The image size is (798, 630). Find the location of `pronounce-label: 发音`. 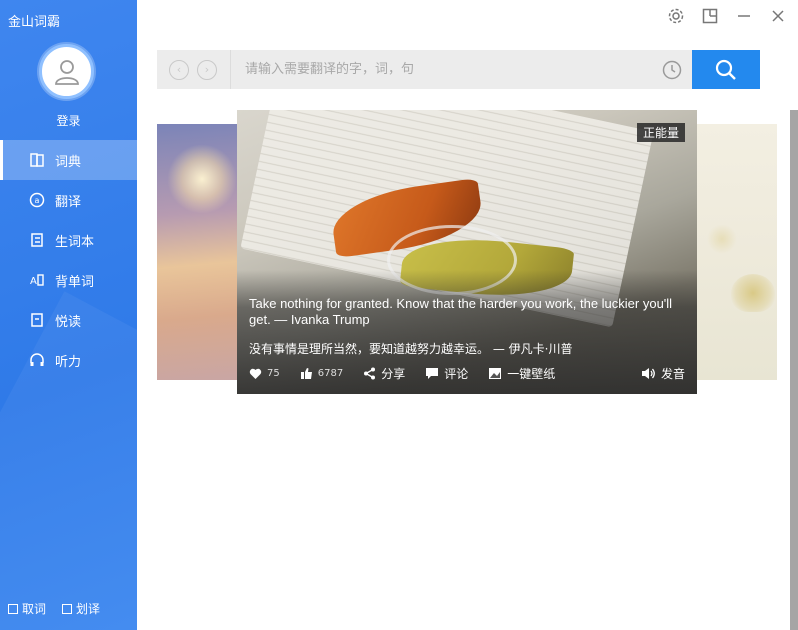

pronounce-label: 发音 is located at coordinates (672, 374).